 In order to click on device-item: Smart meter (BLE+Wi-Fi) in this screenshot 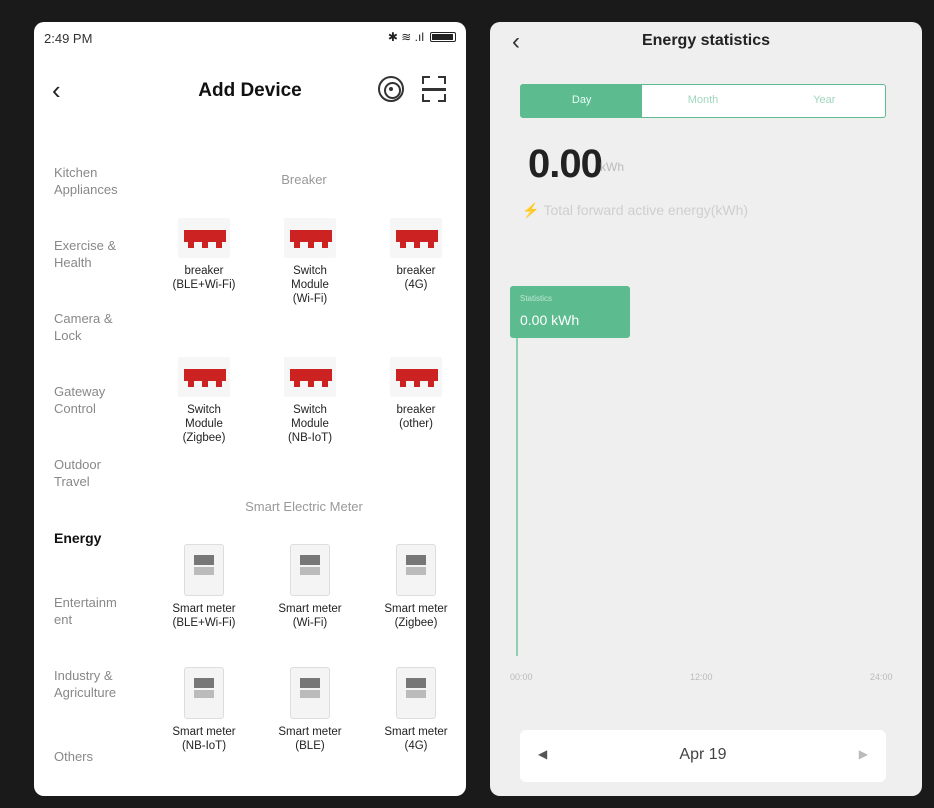, I will do `click(204, 587)`.